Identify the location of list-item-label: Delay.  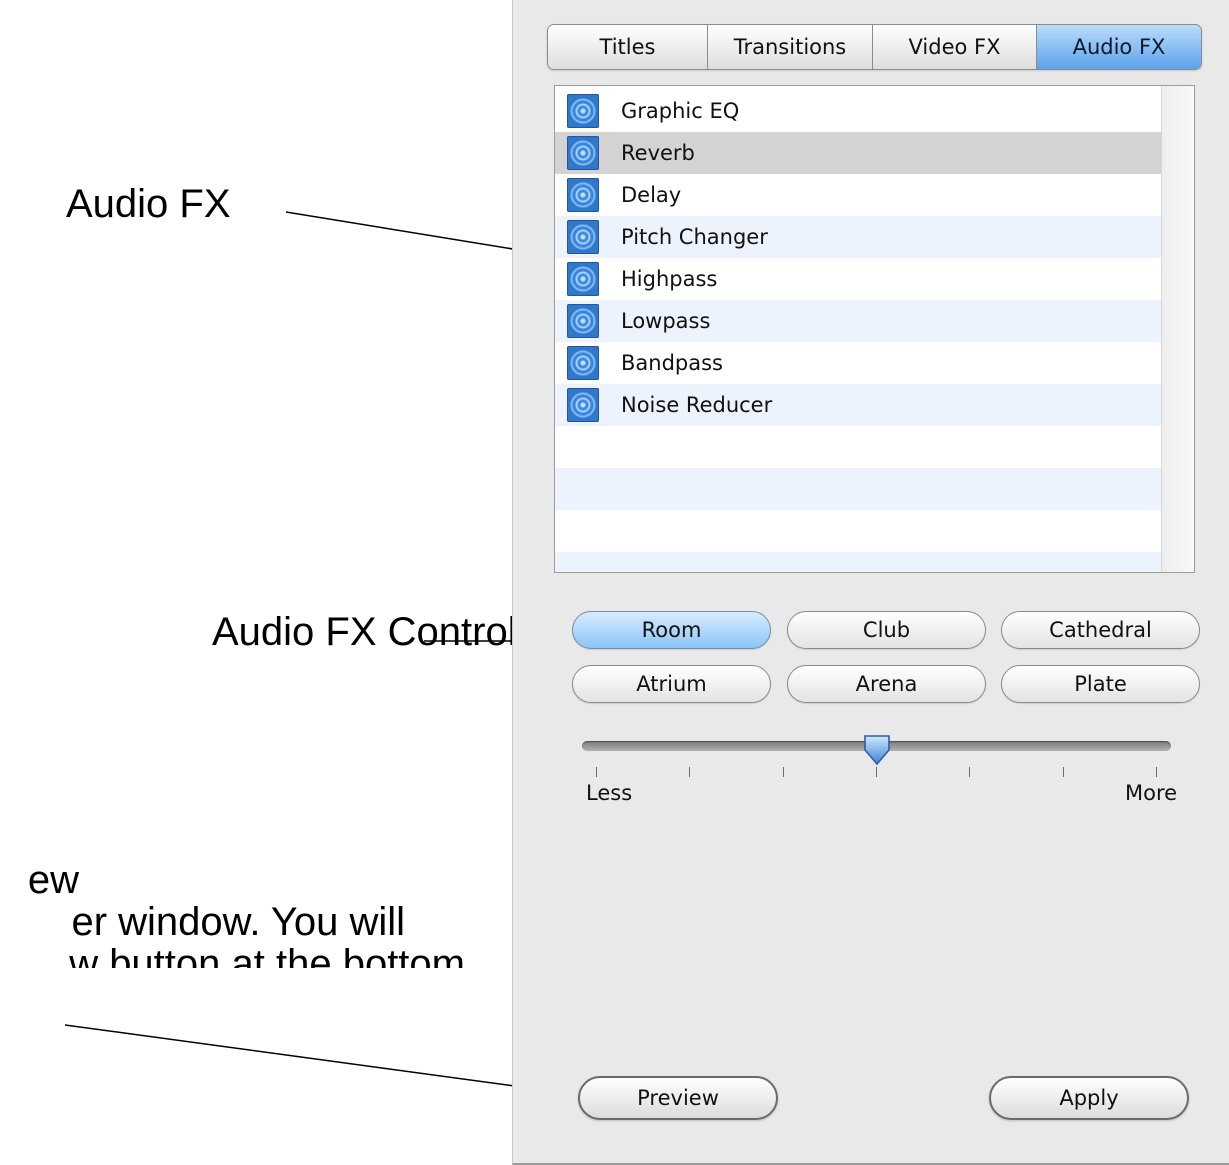
(651, 195).